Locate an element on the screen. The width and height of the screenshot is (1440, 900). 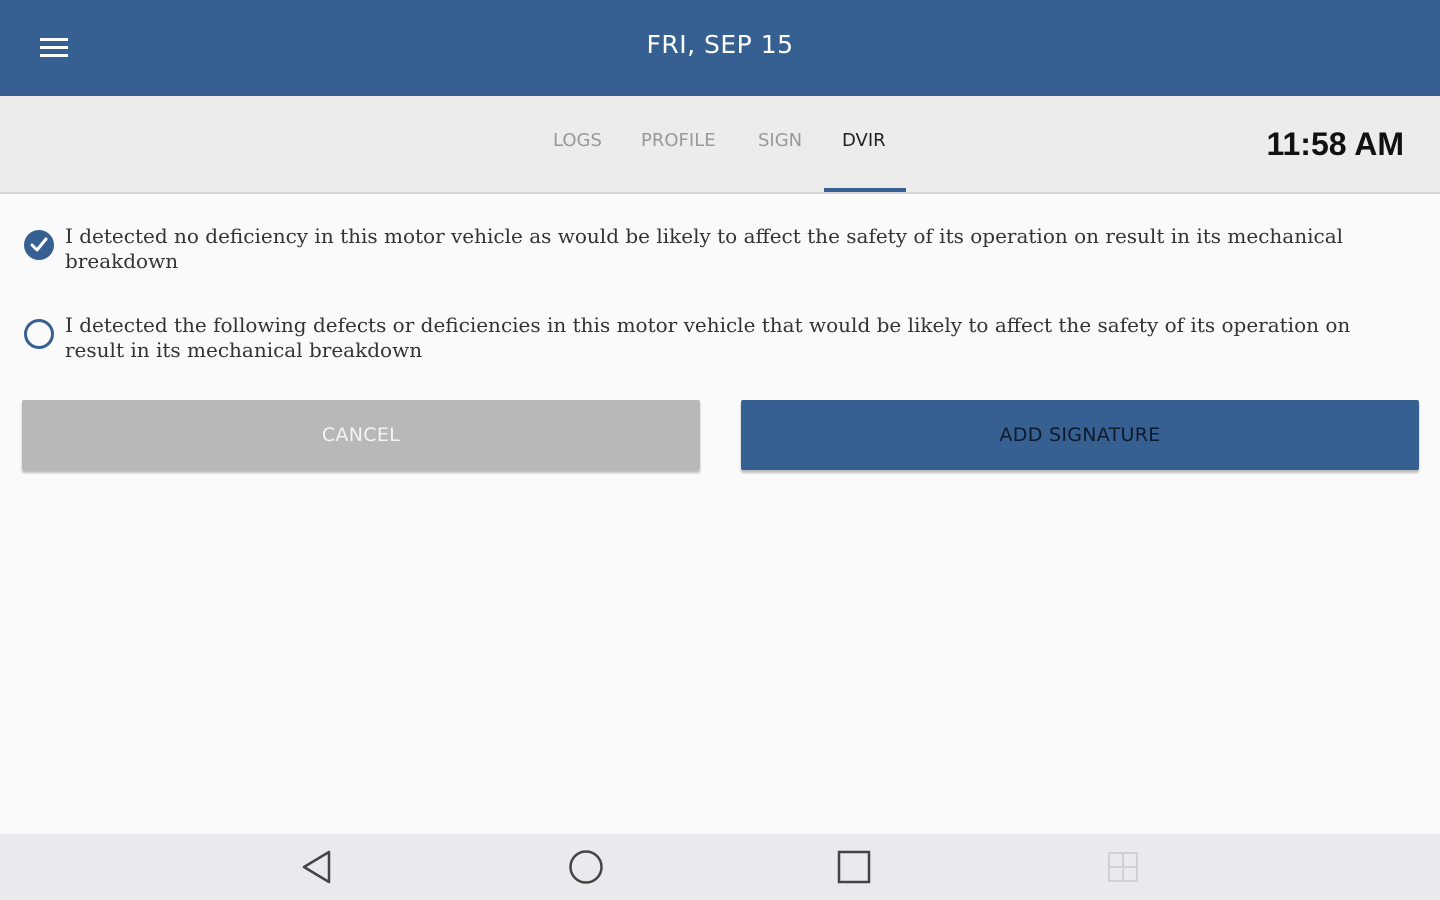
app-bar: FRI, SEP 15 is located at coordinates (720, 48).